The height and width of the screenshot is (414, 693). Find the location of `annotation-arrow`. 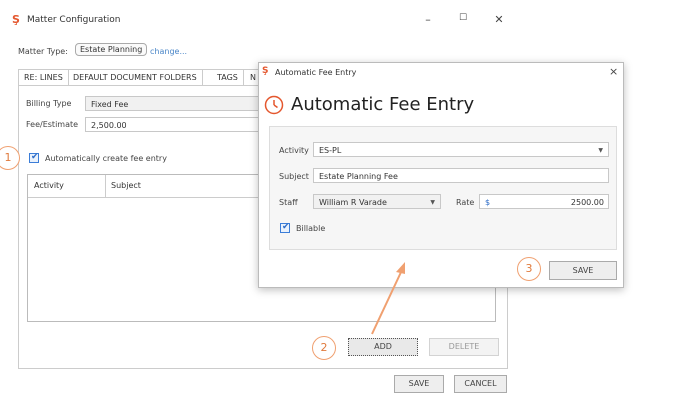

annotation-arrow is located at coordinates (388, 298).